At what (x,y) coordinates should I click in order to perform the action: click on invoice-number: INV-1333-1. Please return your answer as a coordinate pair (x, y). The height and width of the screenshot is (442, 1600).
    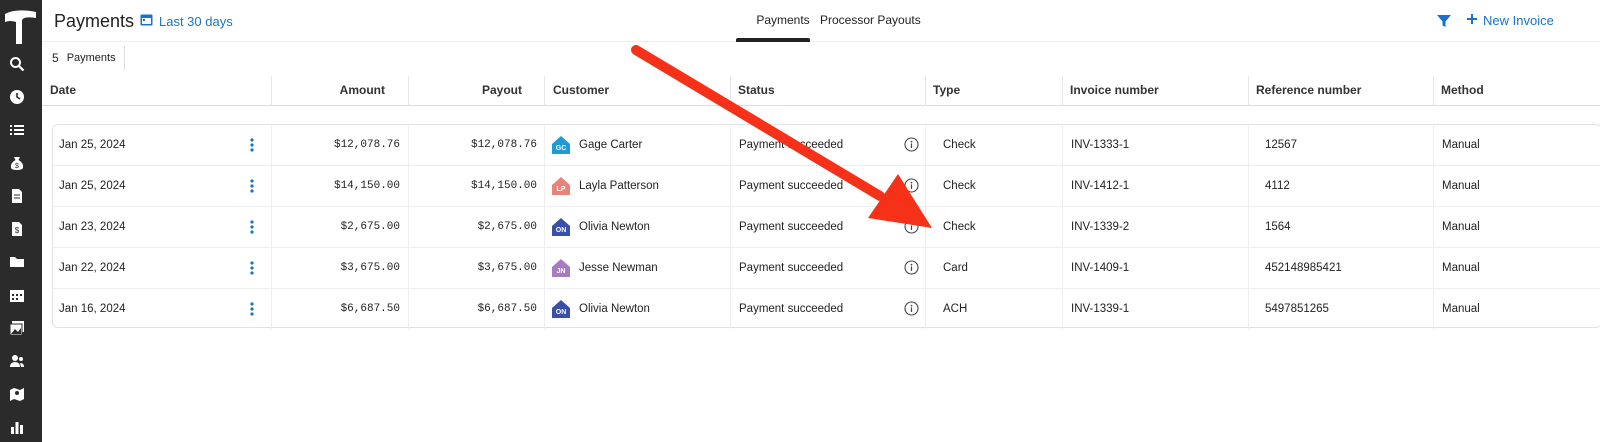
    Looking at the image, I should click on (1100, 145).